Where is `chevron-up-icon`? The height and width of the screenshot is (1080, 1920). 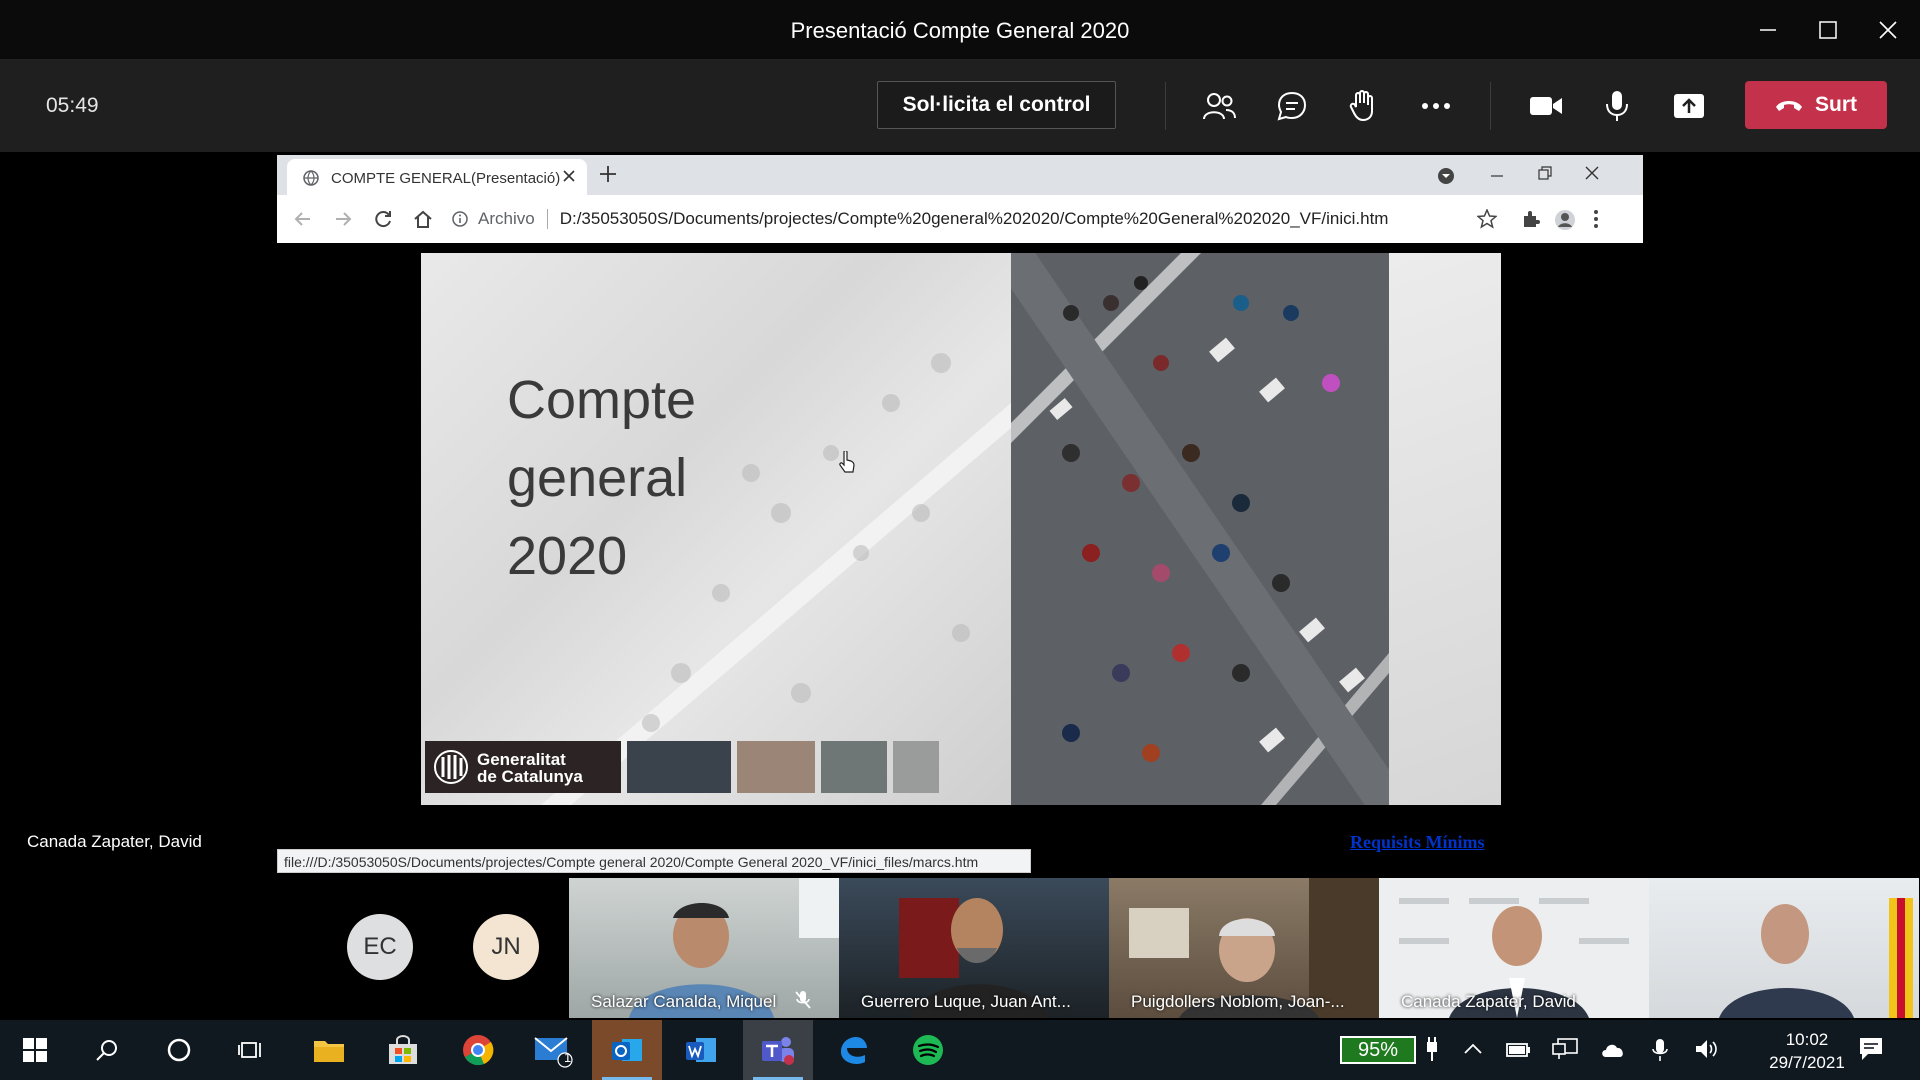 chevron-up-icon is located at coordinates (1473, 1048).